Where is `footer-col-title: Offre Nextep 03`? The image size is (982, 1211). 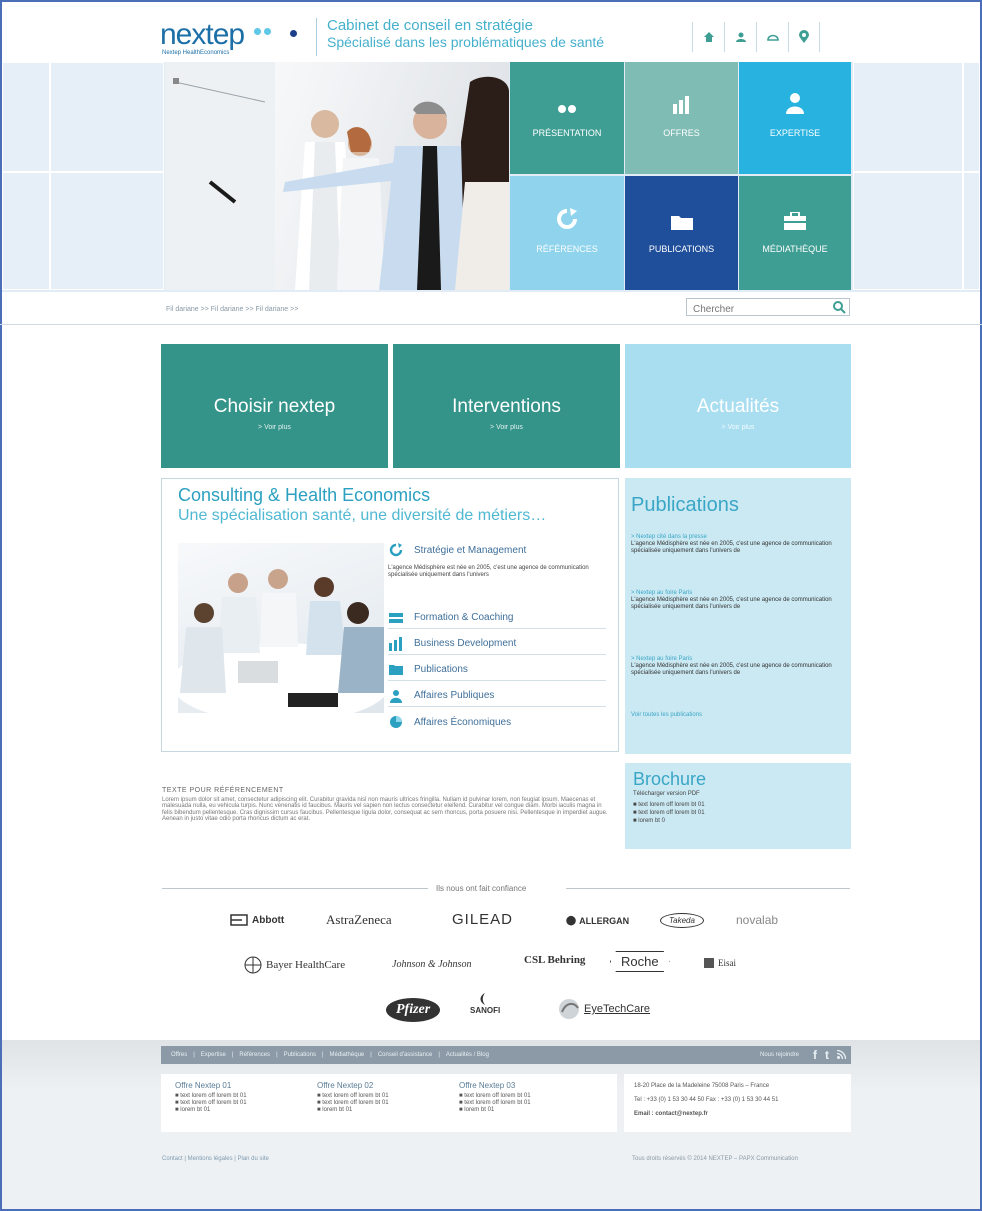 footer-col-title: Offre Nextep 03 is located at coordinates (495, 1086).